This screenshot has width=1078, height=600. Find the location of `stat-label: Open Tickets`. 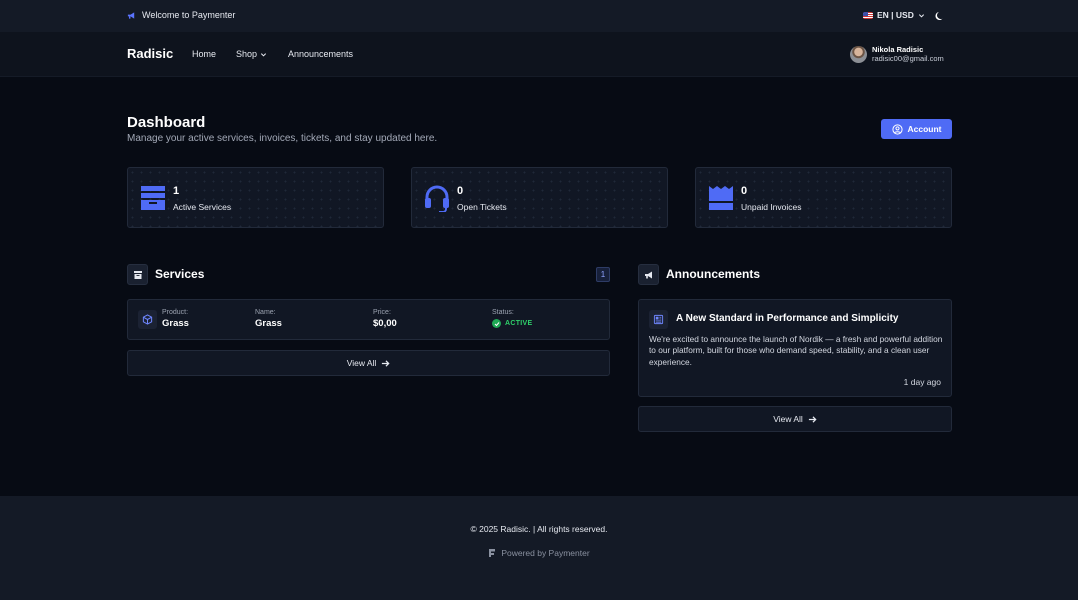

stat-label: Open Tickets is located at coordinates (482, 207).